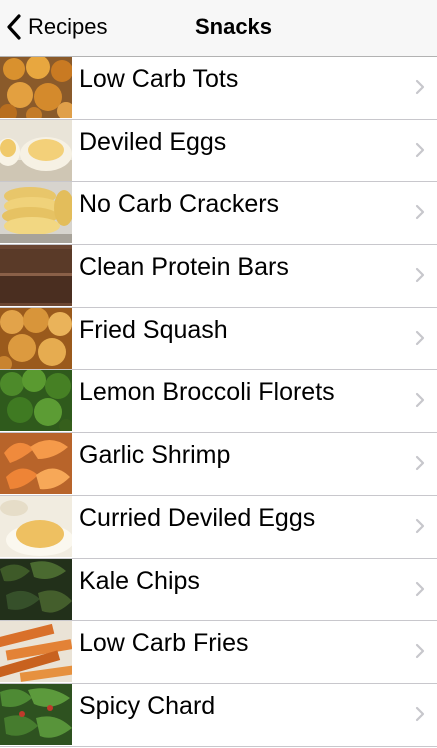 The height and width of the screenshot is (748, 437). Describe the element at coordinates (36, 150) in the screenshot. I see `deviled-eggs-thumbnail` at that location.